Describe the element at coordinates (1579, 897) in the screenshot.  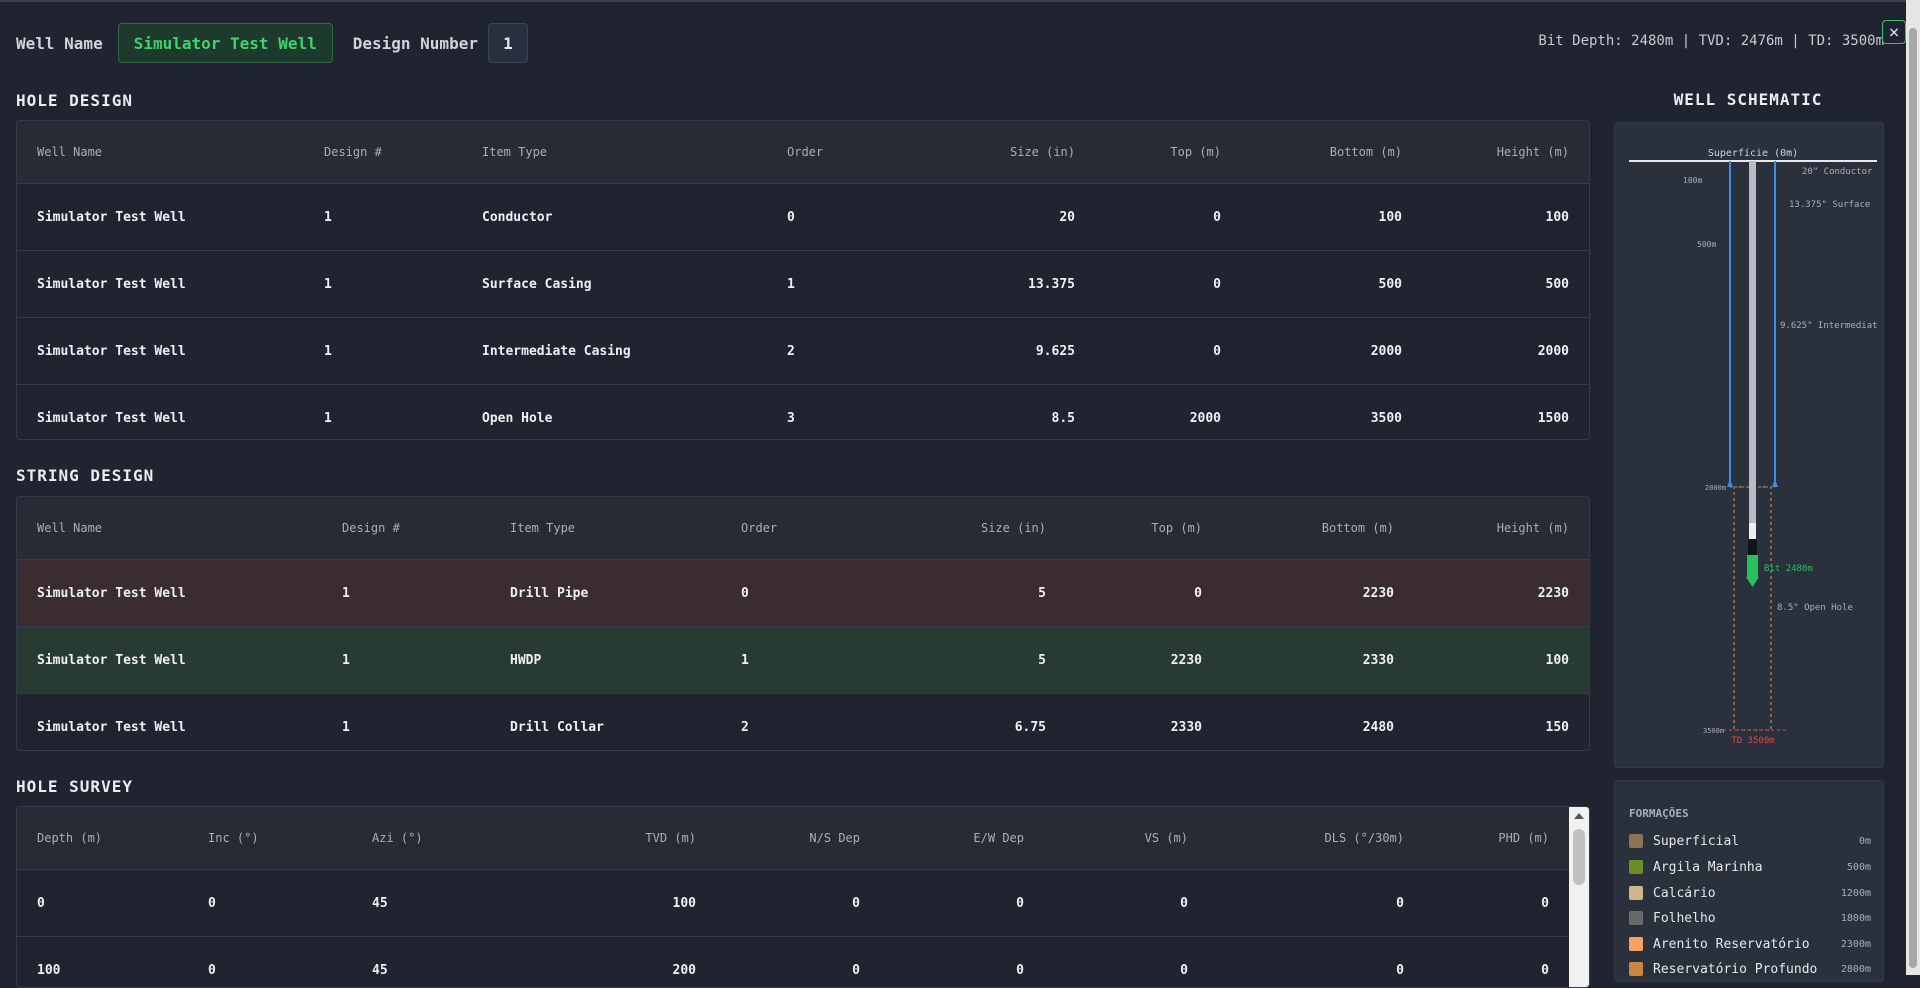
I see `survey-scrollbar` at that location.